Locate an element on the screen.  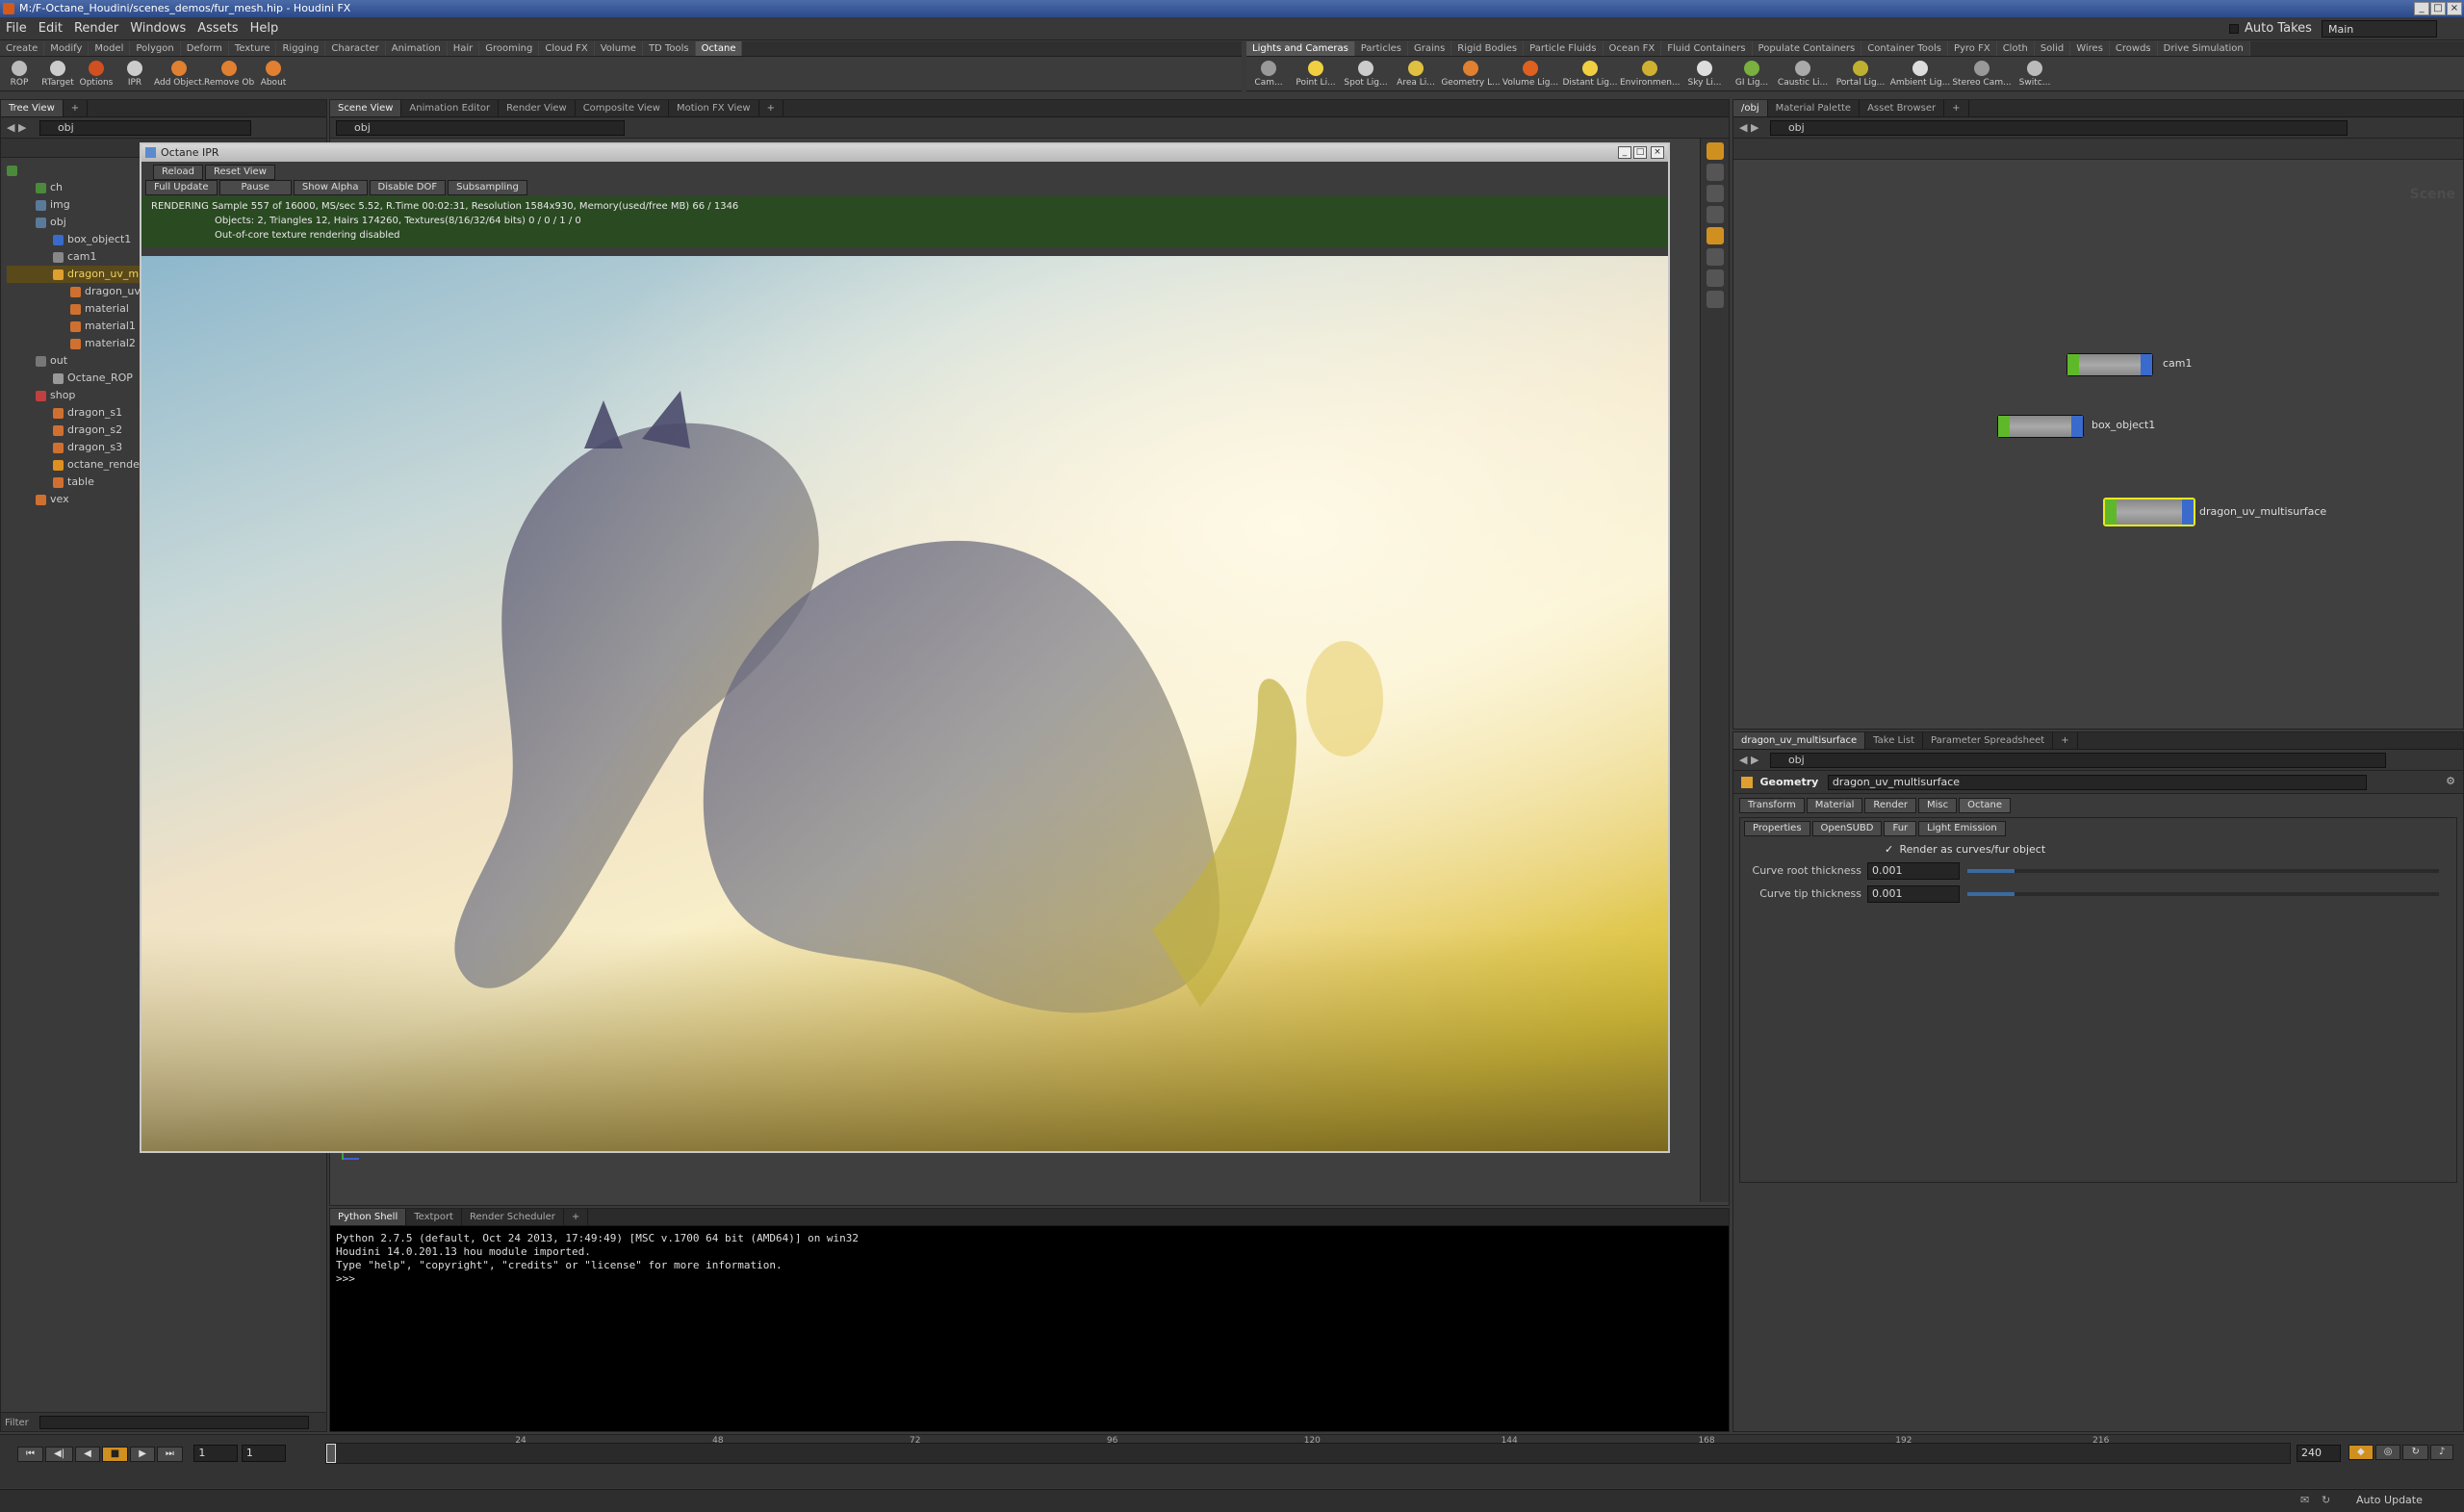
shelf-tab: Polygon is located at coordinates (155, 48).